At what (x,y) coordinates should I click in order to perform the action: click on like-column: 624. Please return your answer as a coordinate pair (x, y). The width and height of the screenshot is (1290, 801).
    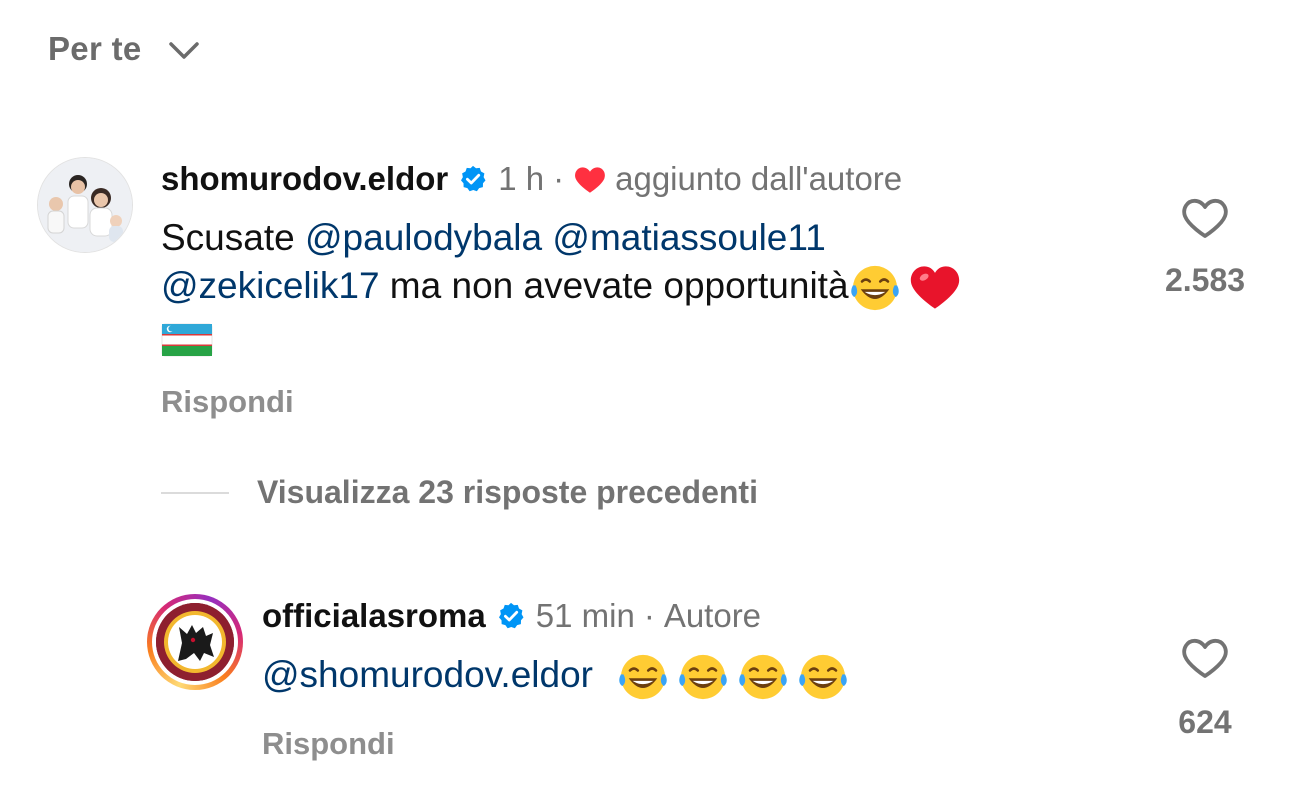
    Looking at the image, I should click on (1205, 688).